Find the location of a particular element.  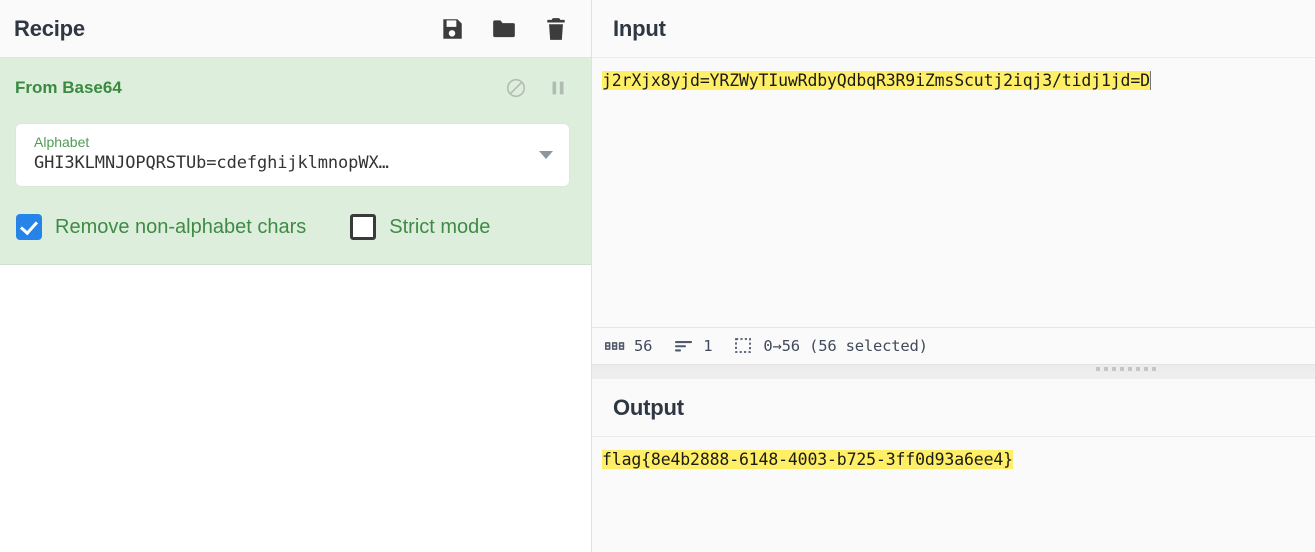

input-panel-title: Input is located at coordinates (639, 28).